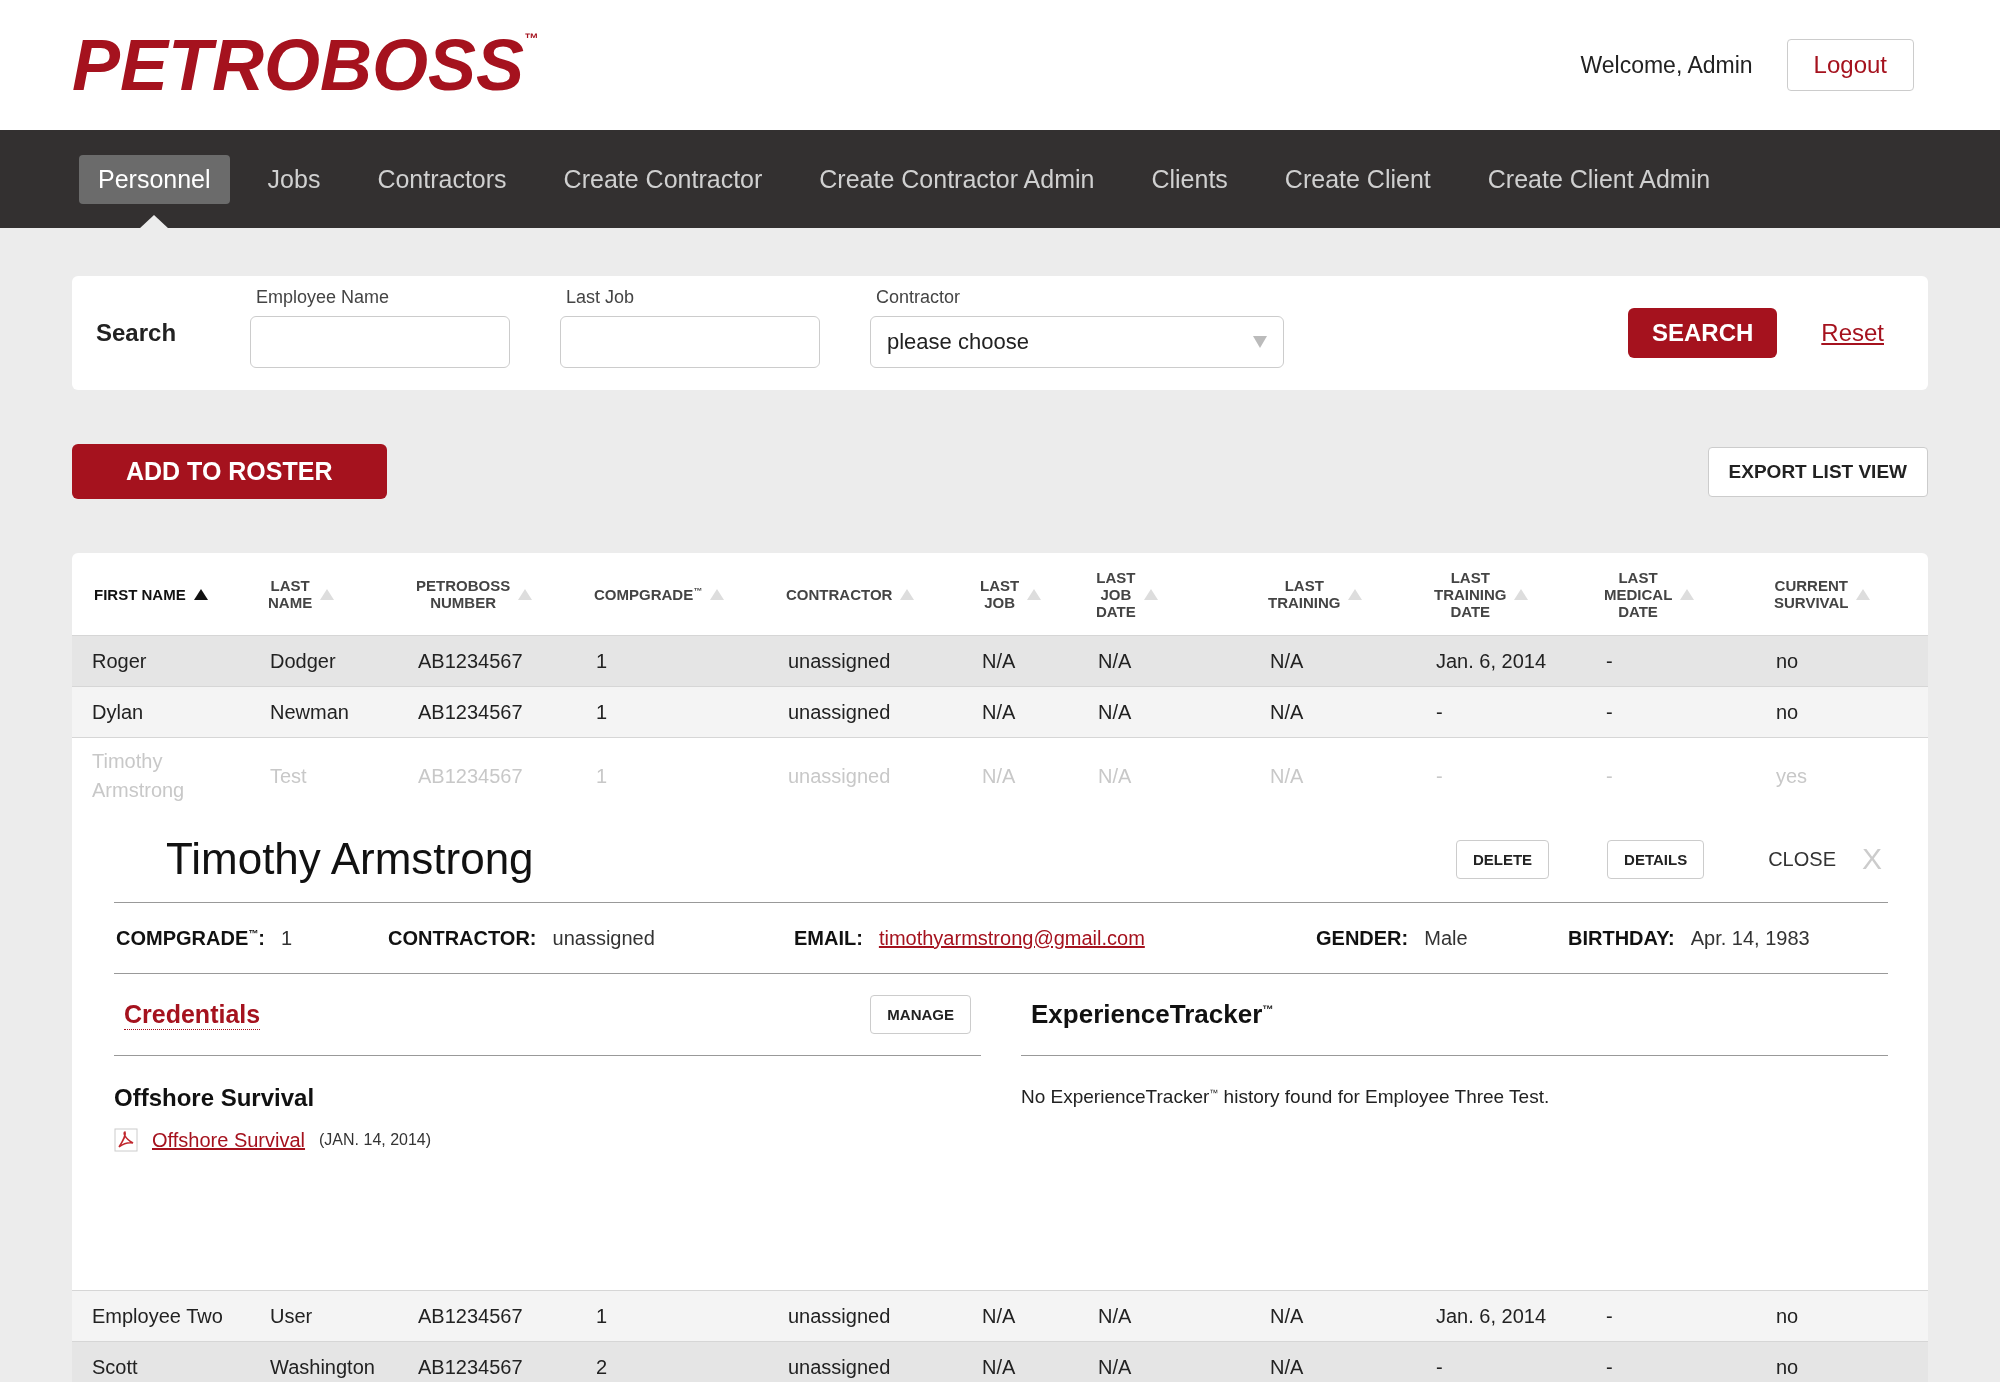 The width and height of the screenshot is (2000, 1382). Describe the element at coordinates (1599, 179) in the screenshot. I see `nav-tab: Create Client Admin` at that location.